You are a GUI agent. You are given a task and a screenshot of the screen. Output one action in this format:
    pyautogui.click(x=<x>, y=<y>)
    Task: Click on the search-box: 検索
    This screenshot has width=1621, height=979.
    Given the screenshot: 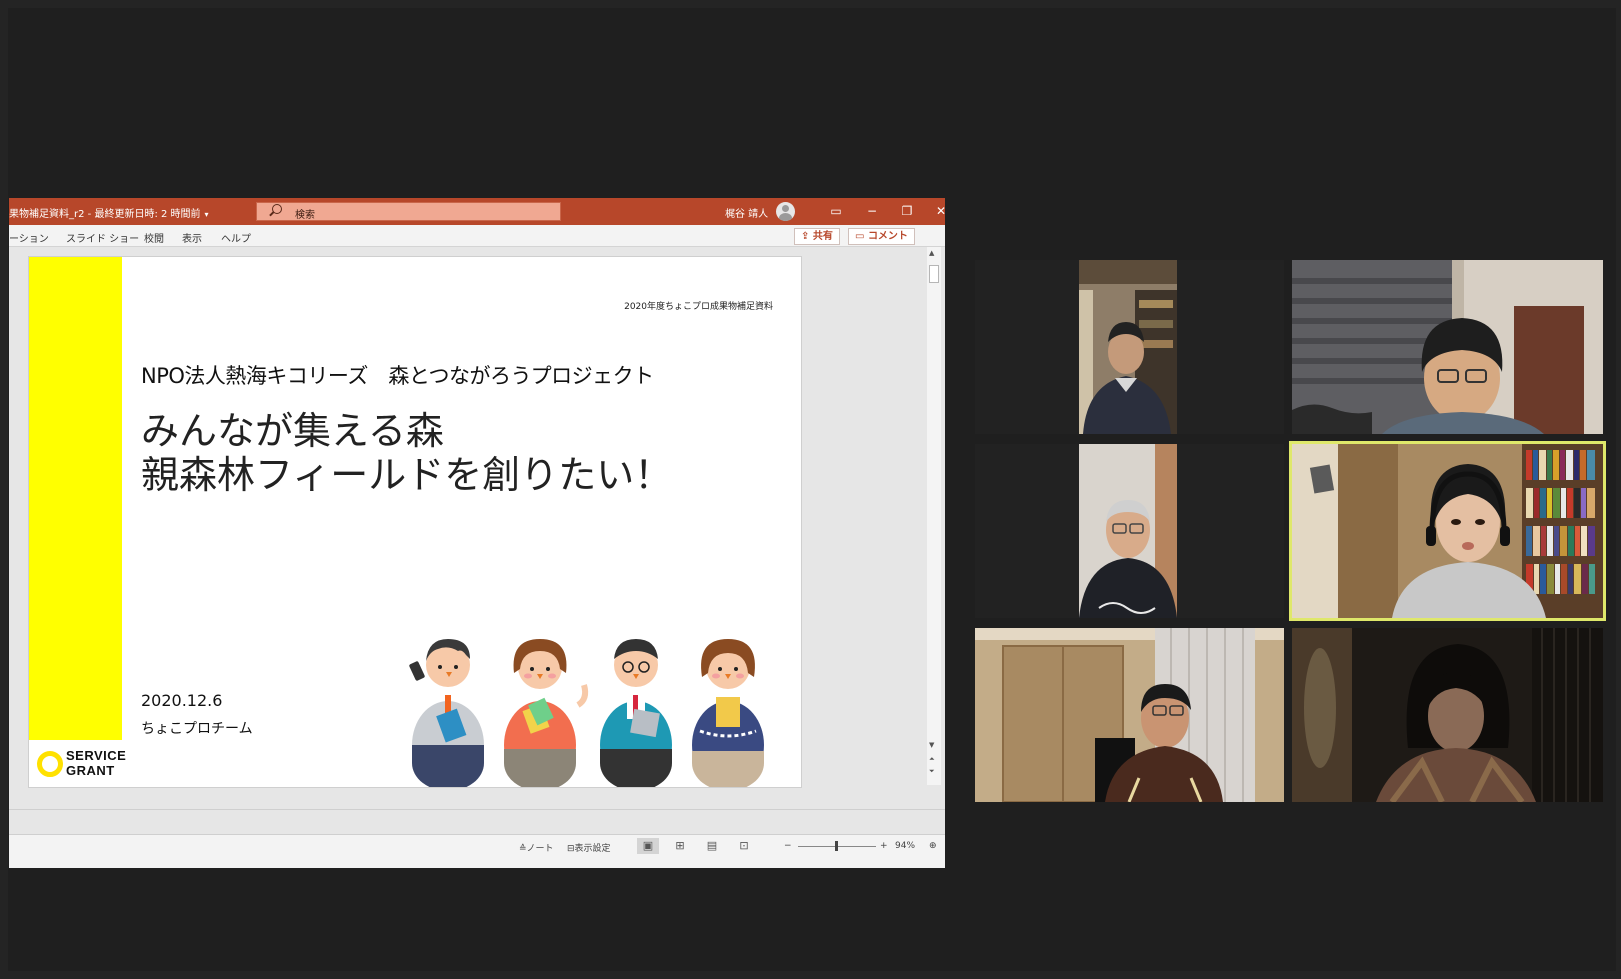 What is the action you would take?
    pyautogui.click(x=408, y=211)
    